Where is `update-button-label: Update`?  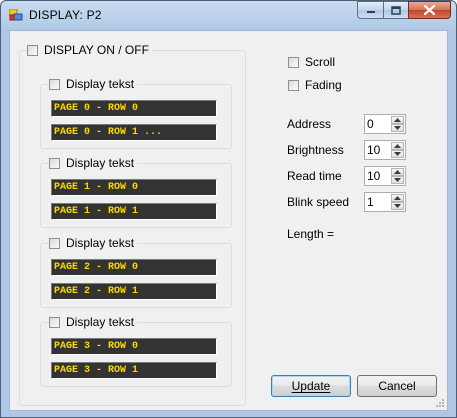
update-button-label: Update is located at coordinates (311, 386).